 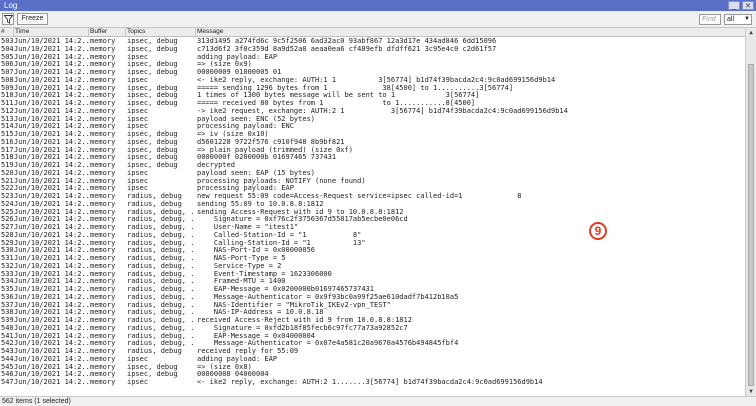 What do you see at coordinates (710, 19) in the screenshot?
I see `find-input: Find` at bounding box center [710, 19].